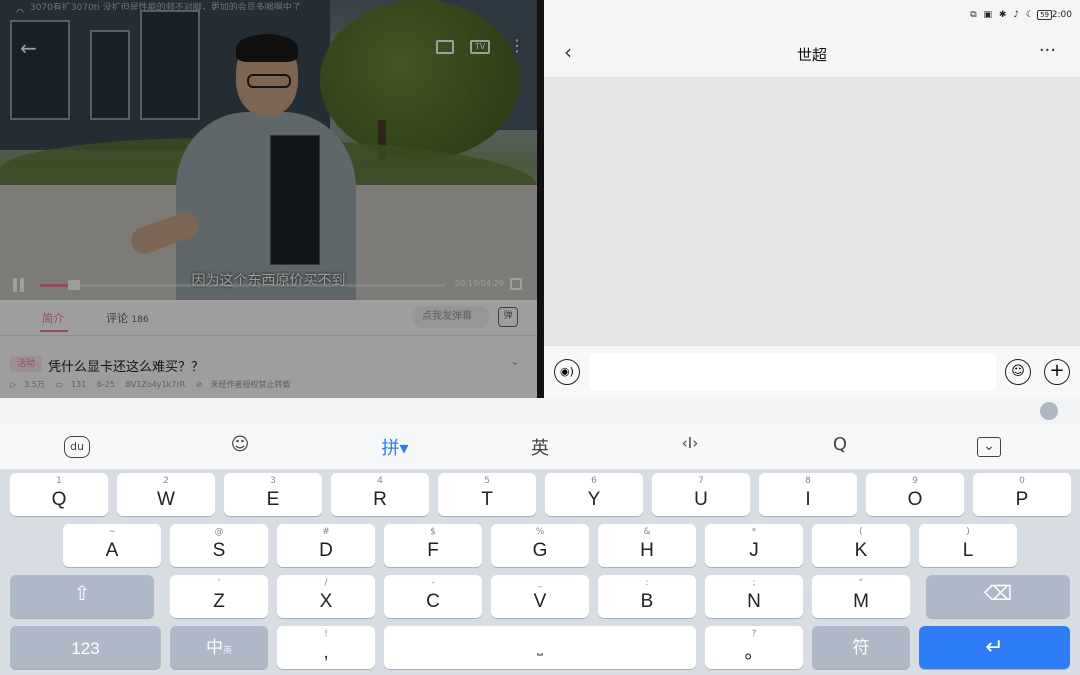 The image size is (1080, 675). I want to click on key-o: 9O, so click(915, 494).